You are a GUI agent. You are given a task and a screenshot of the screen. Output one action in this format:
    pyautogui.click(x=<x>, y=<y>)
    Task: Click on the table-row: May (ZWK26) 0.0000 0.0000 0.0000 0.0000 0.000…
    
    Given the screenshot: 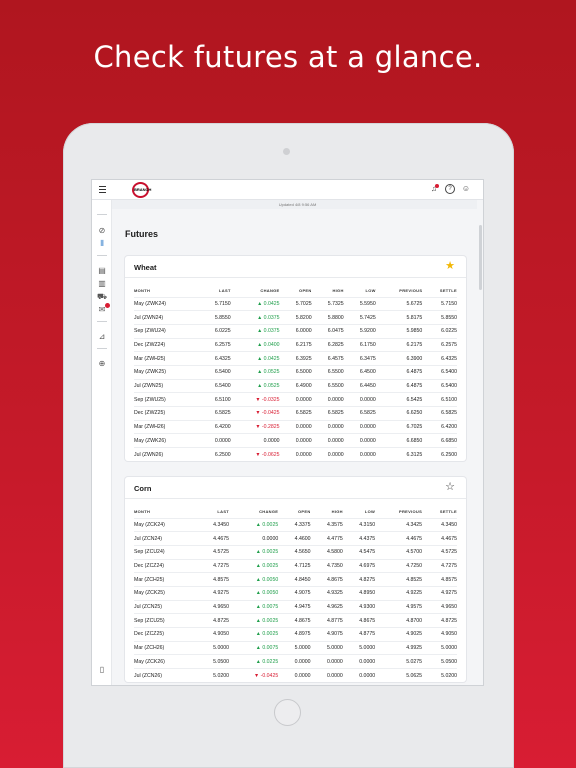 What is the action you would take?
    pyautogui.click(x=295, y=440)
    